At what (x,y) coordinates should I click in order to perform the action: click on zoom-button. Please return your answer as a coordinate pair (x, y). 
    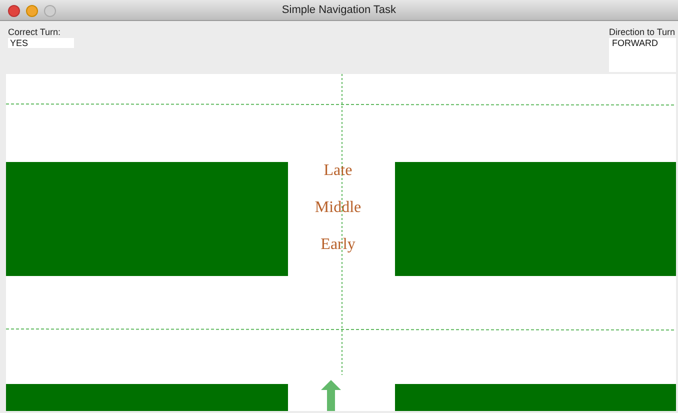
    Looking at the image, I should click on (50, 11).